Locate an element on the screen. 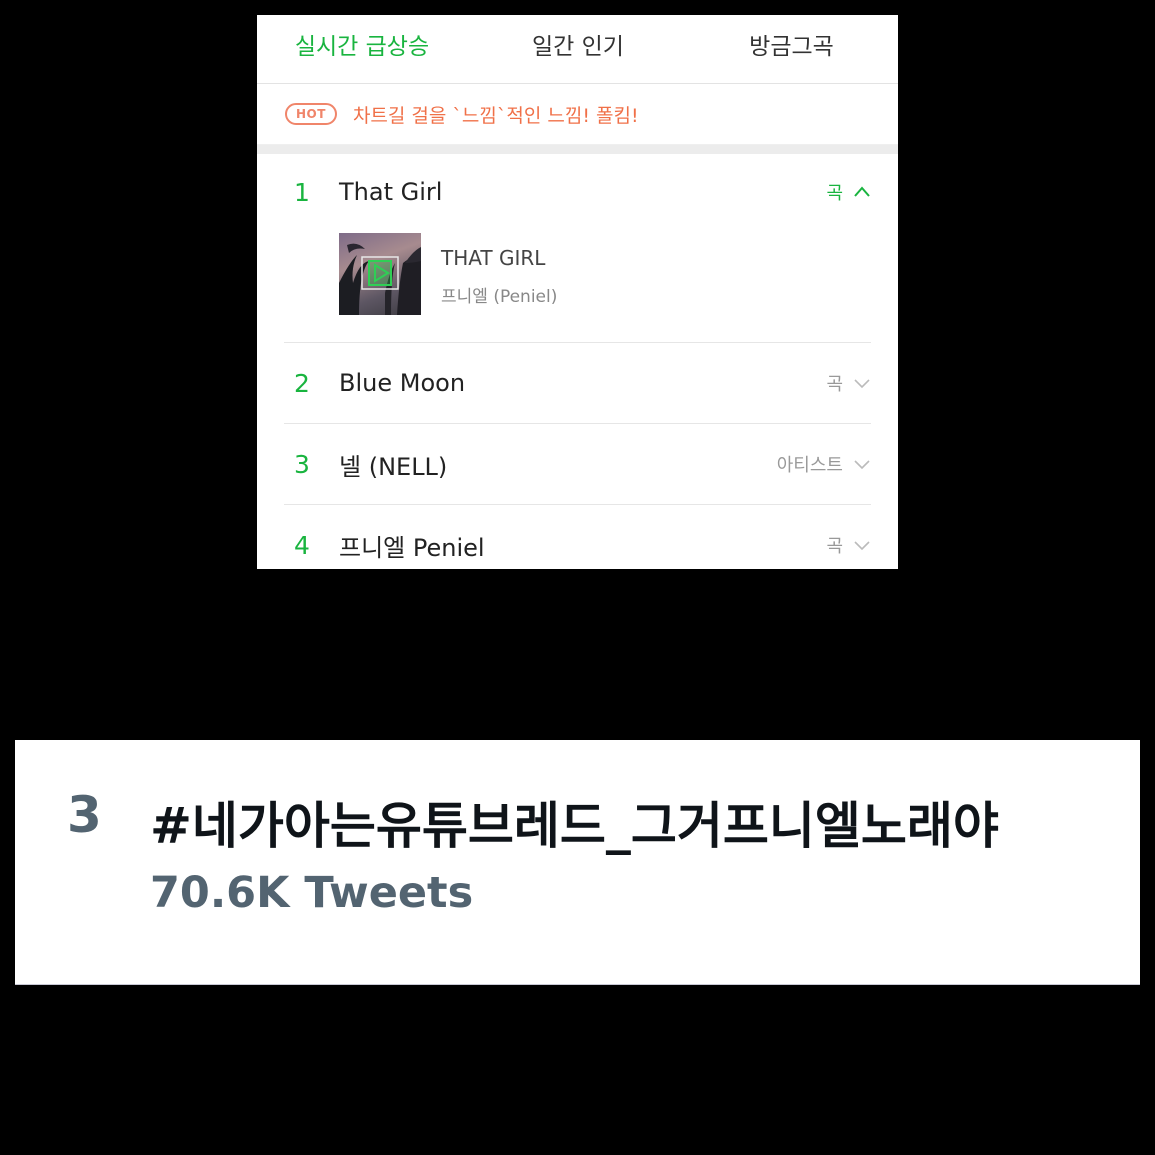 The width and height of the screenshot is (1155, 1155). play-icon is located at coordinates (380, 274).